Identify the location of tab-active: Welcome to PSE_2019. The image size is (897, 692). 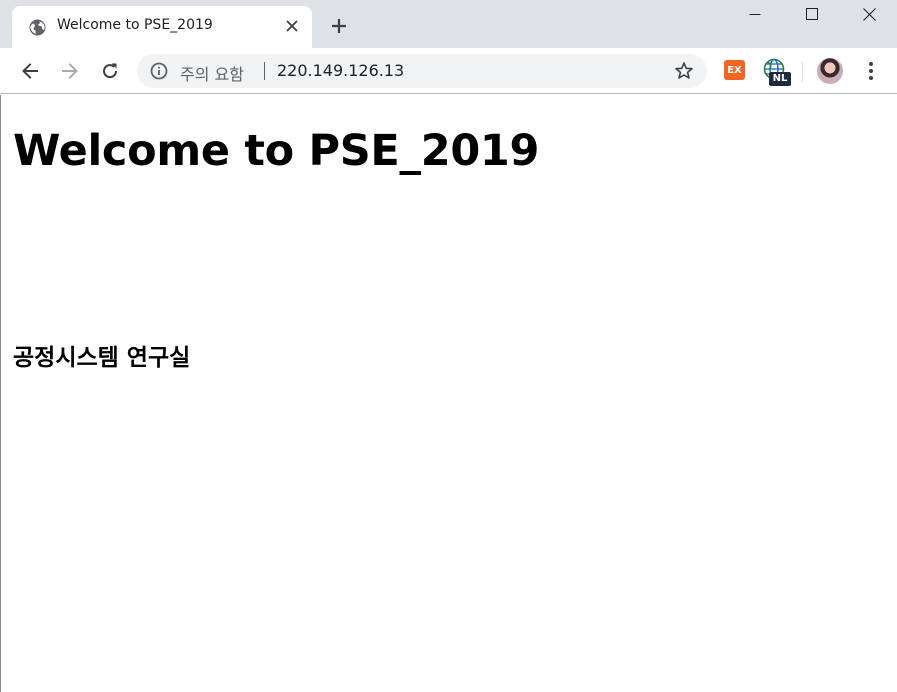
(162, 27).